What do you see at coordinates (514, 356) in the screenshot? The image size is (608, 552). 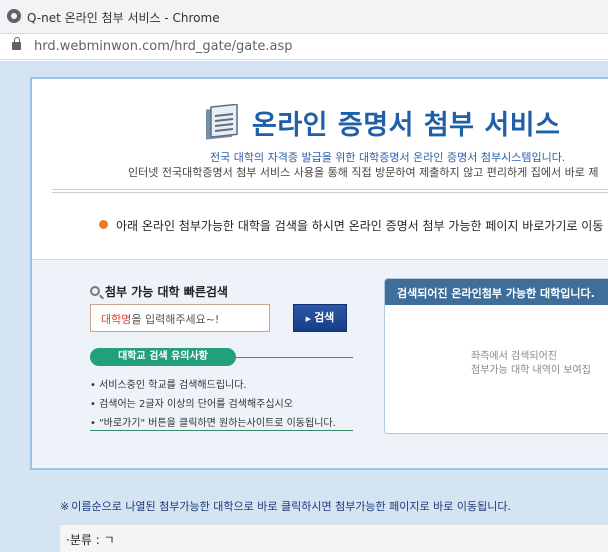 I see `results-empty-line1: 좌측에서 검색되어진` at bounding box center [514, 356].